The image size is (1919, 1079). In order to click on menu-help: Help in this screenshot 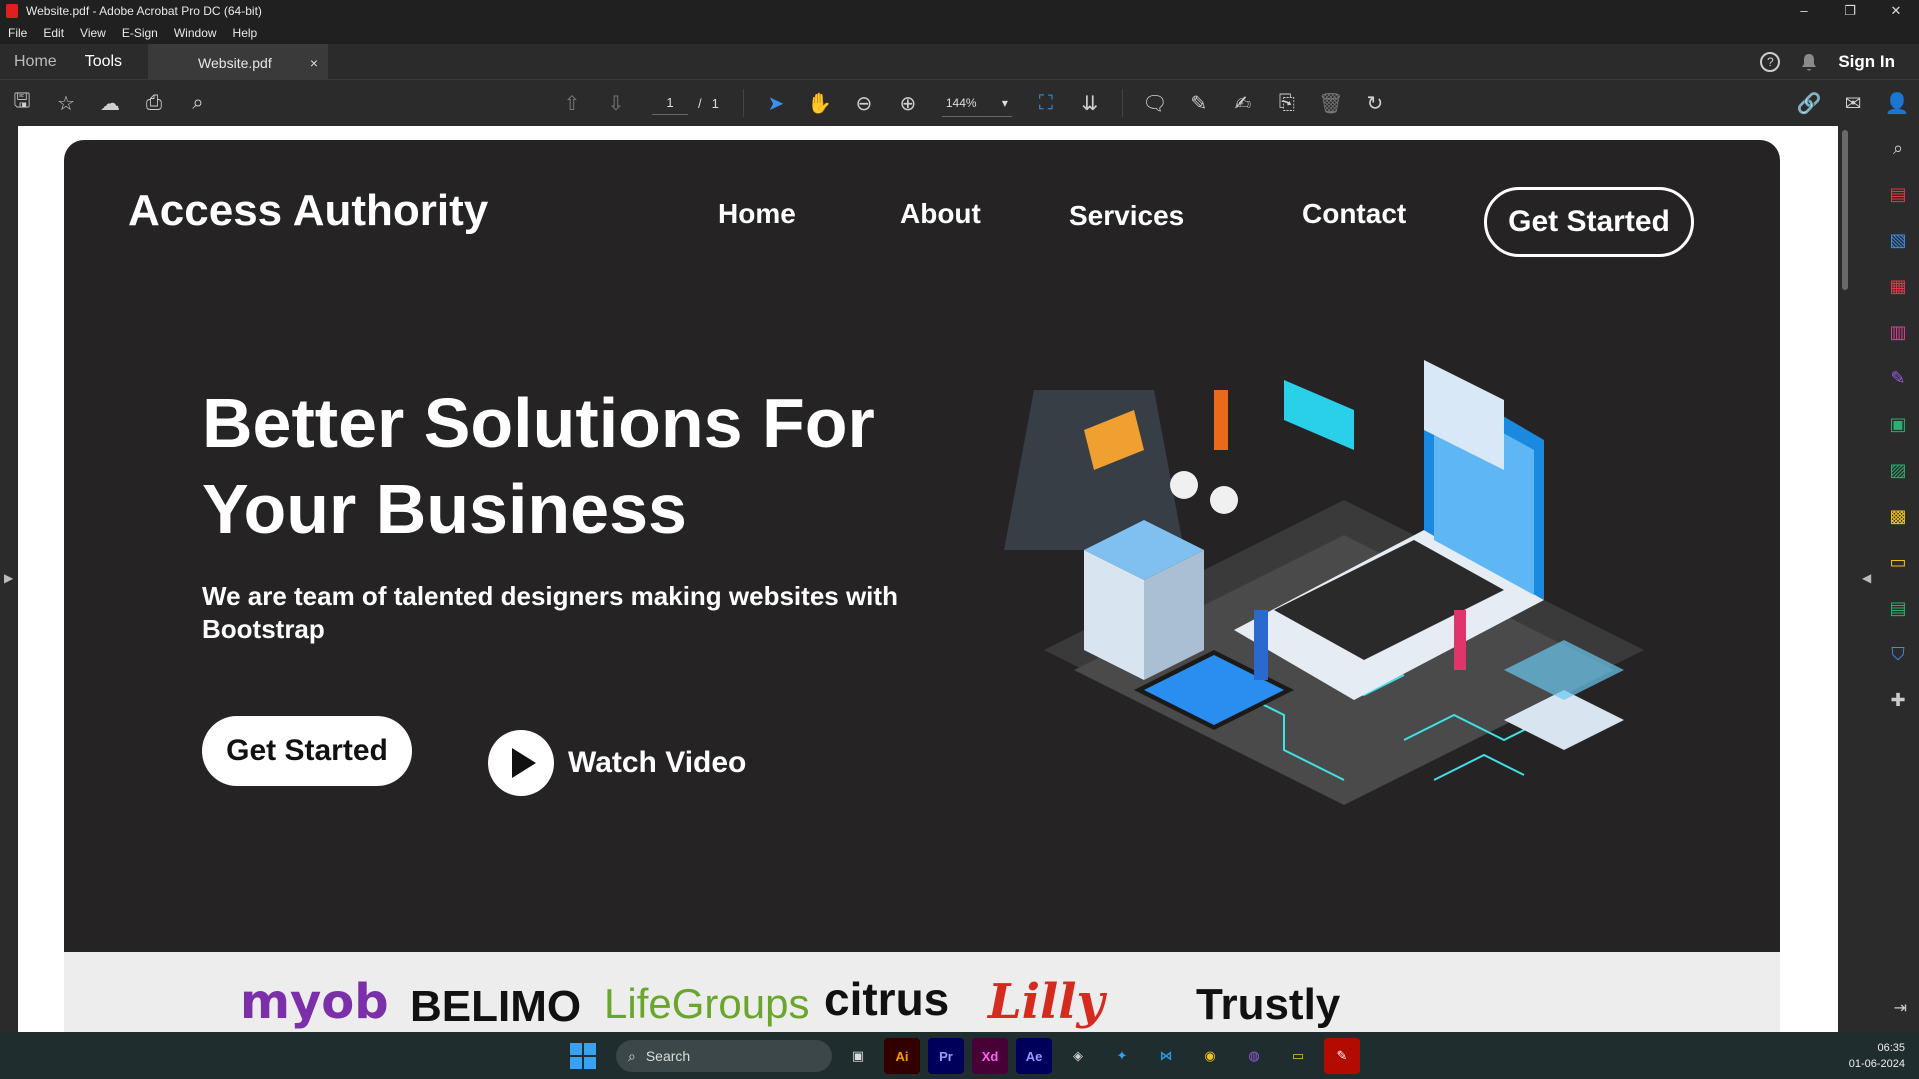, I will do `click(245, 33)`.